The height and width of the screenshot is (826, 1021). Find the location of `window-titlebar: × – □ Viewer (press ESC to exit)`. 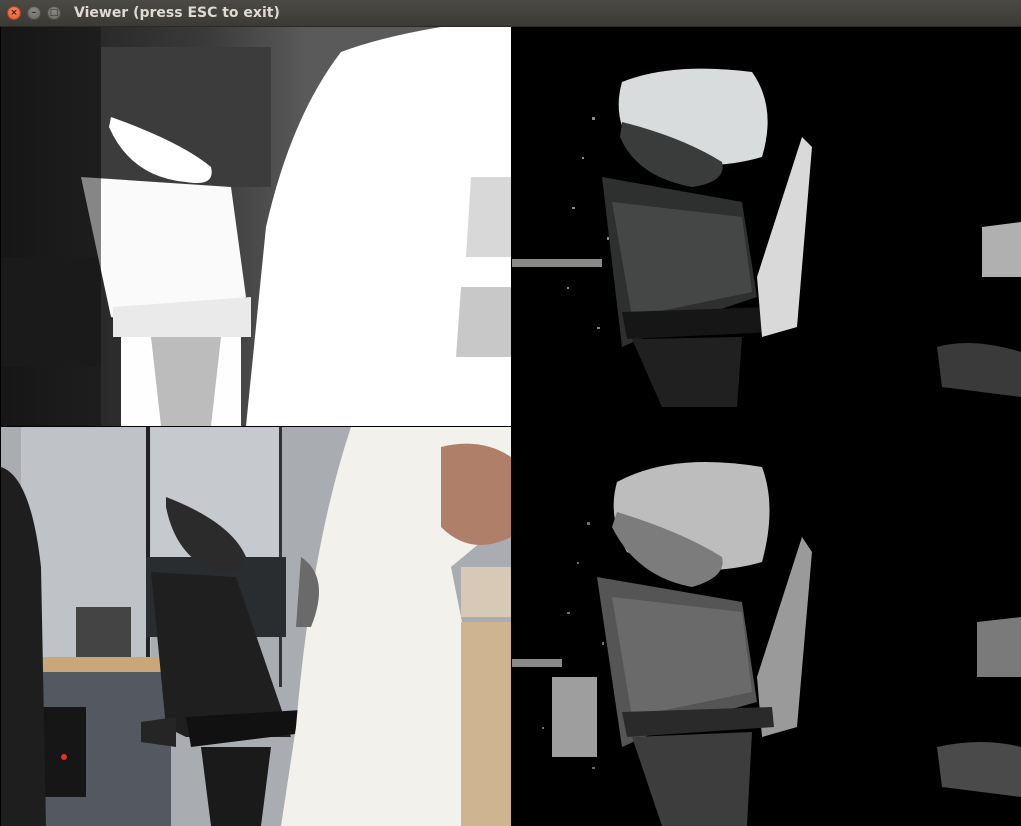

window-titlebar: × – □ Viewer (press ESC to exit) is located at coordinates (510, 13).